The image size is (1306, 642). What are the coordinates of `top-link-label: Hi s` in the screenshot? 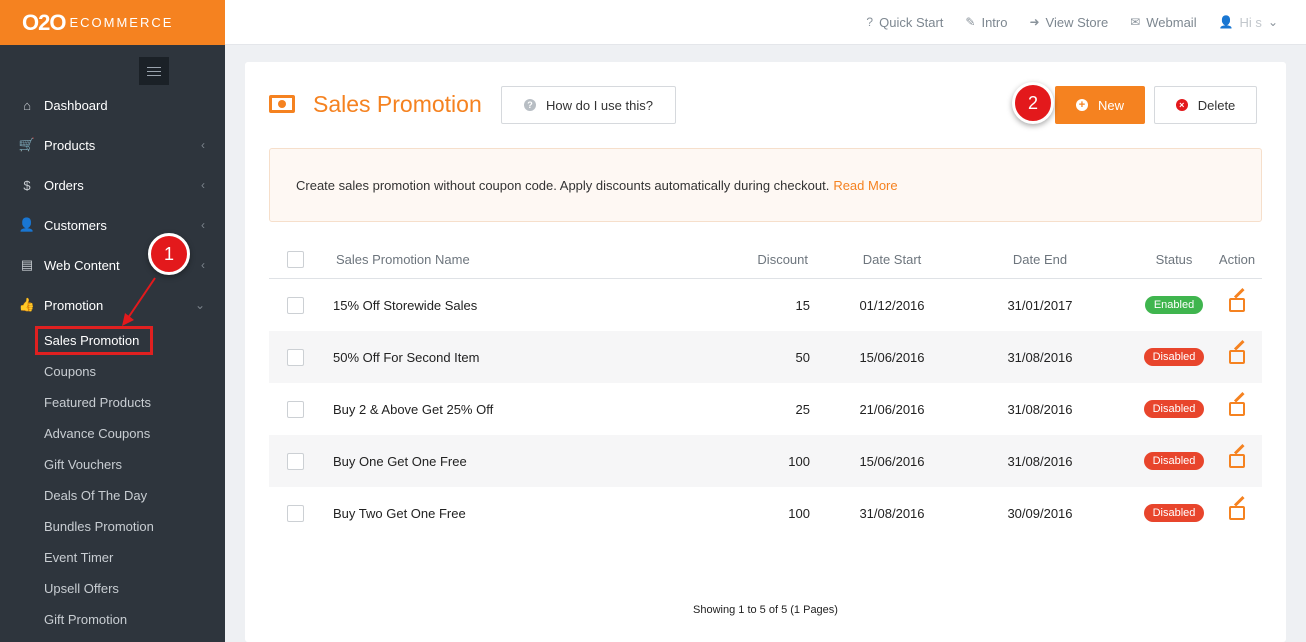 It's located at (1250, 22).